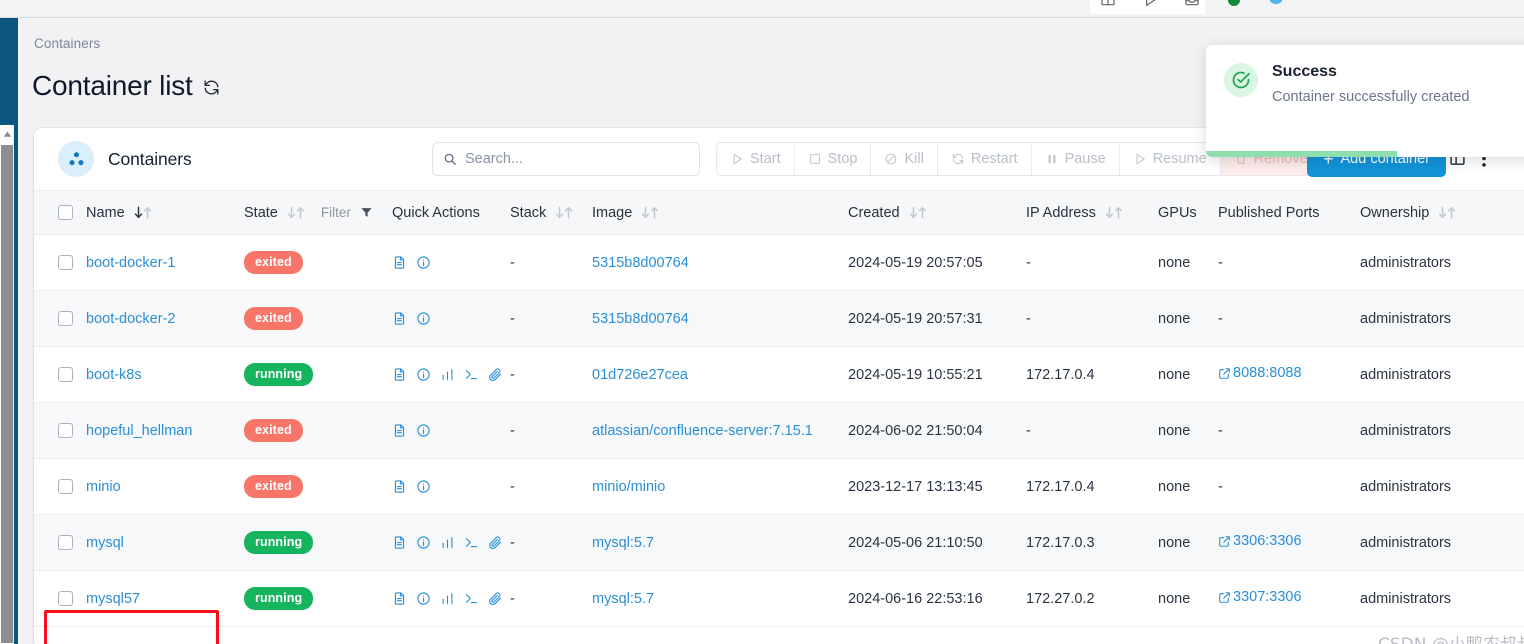 This screenshot has height=644, width=1524. I want to click on kill-button: Kill, so click(904, 159).